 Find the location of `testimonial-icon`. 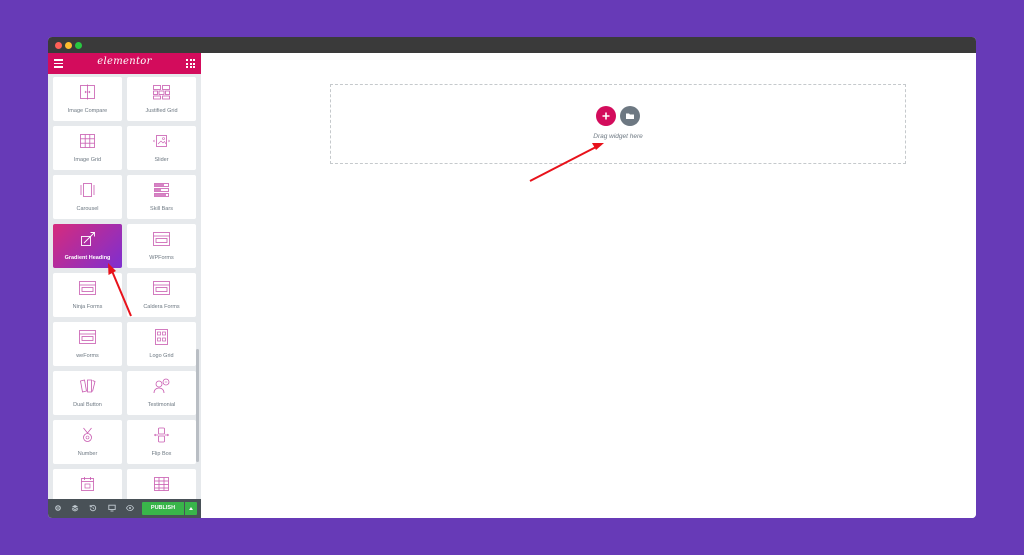

testimonial-icon is located at coordinates (161, 386).